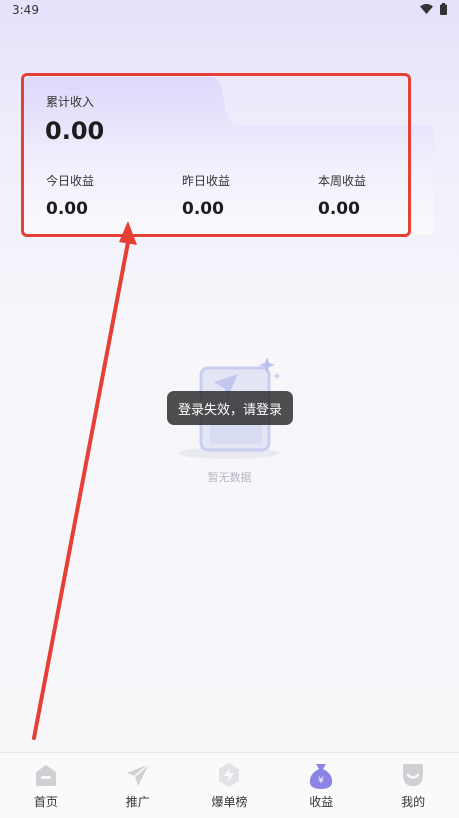 The height and width of the screenshot is (818, 459). I want to click on tab-earnings: ¥ 收益, so click(321, 785).